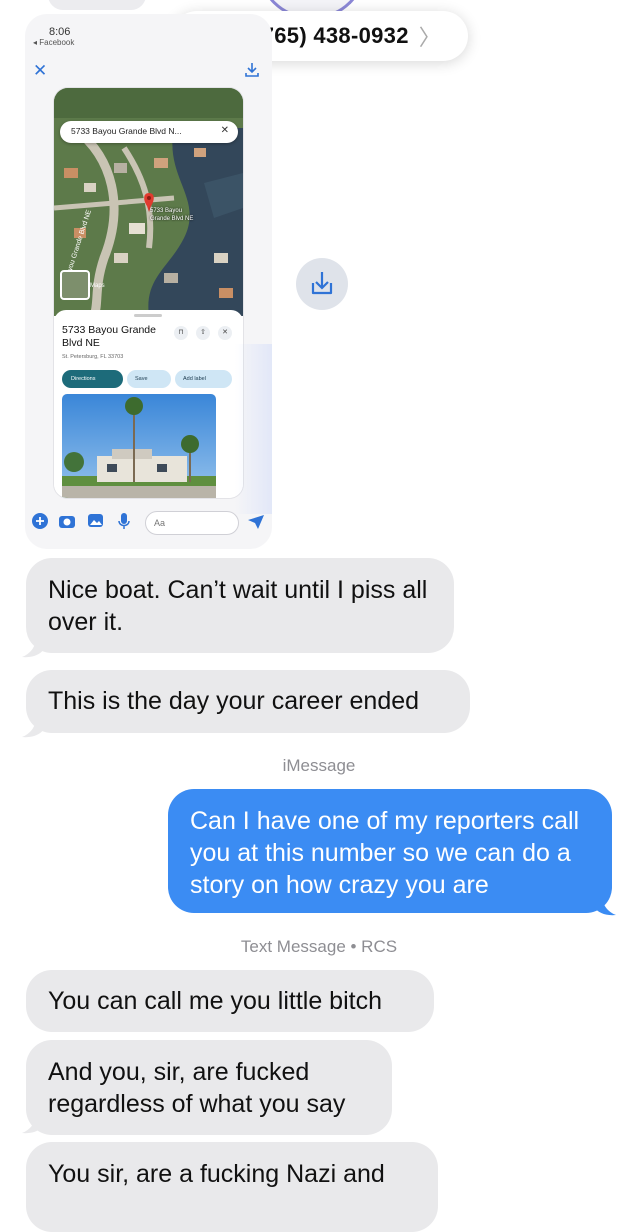 The image size is (638, 1232). What do you see at coordinates (95, 520) in the screenshot?
I see `photos-icon` at bounding box center [95, 520].